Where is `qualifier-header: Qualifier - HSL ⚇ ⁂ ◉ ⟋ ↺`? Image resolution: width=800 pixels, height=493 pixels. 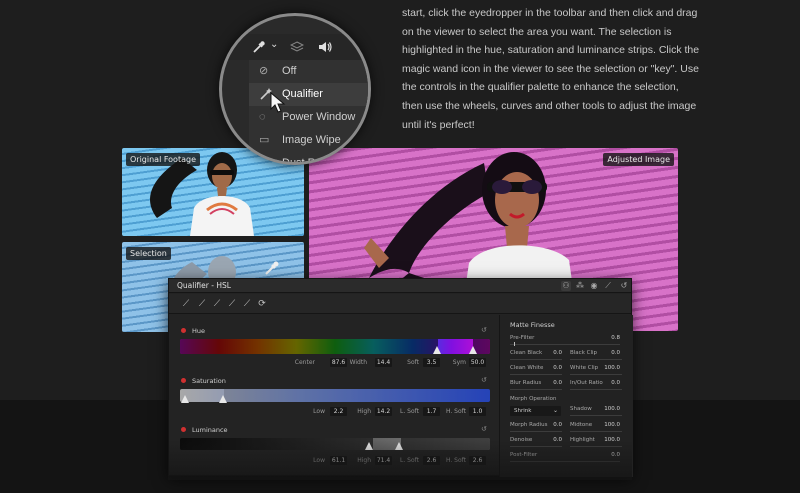 qualifier-header: Qualifier - HSL ⚇ ⁂ ◉ ⟋ ↺ is located at coordinates (400, 286).